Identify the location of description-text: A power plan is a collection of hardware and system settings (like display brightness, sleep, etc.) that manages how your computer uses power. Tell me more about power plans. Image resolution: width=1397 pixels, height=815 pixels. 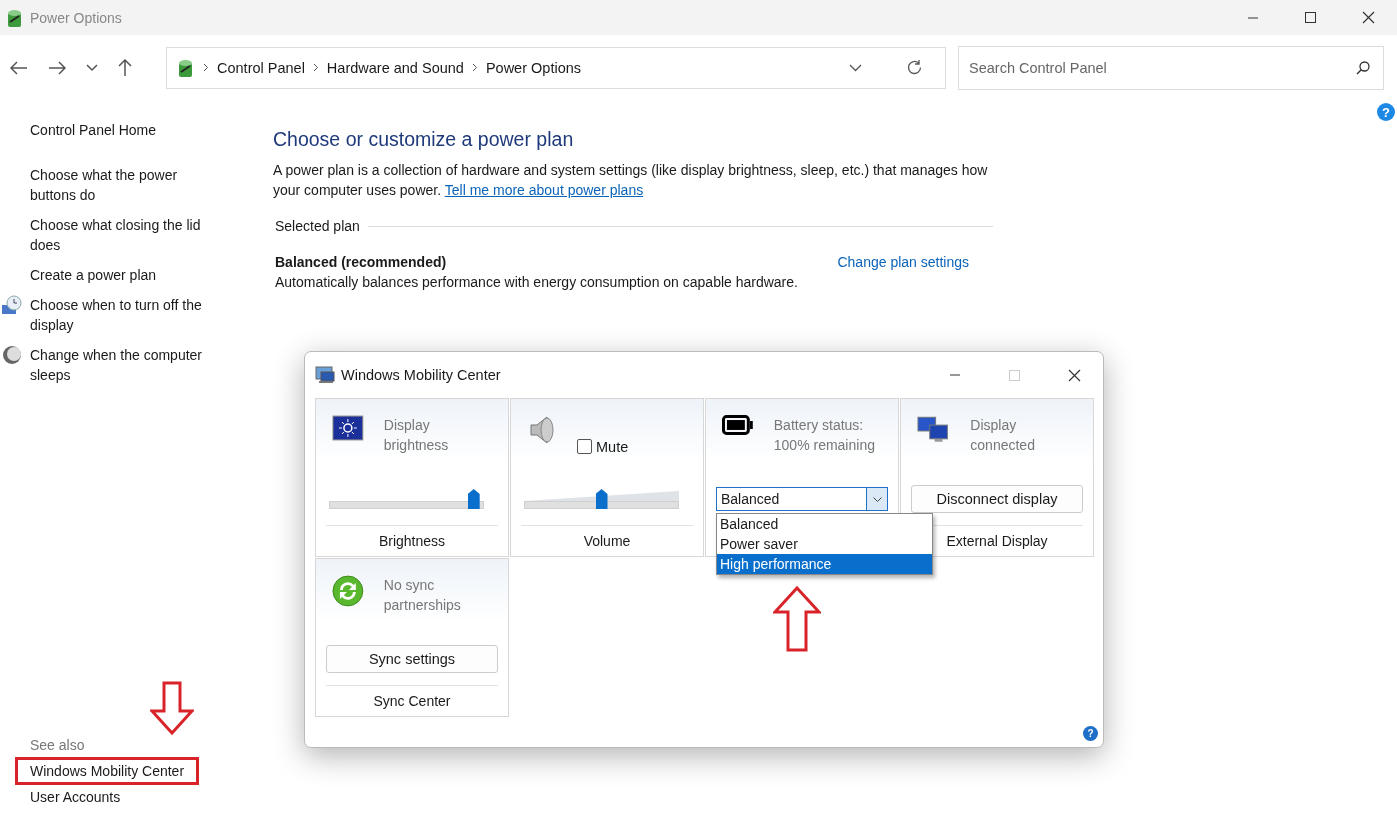
(631, 180).